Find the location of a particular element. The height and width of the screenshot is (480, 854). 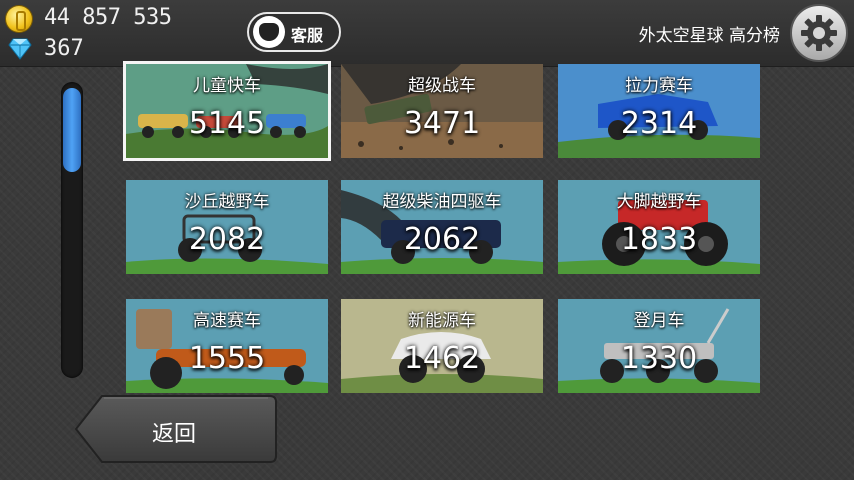

back-button: 返回 is located at coordinates (176, 429).